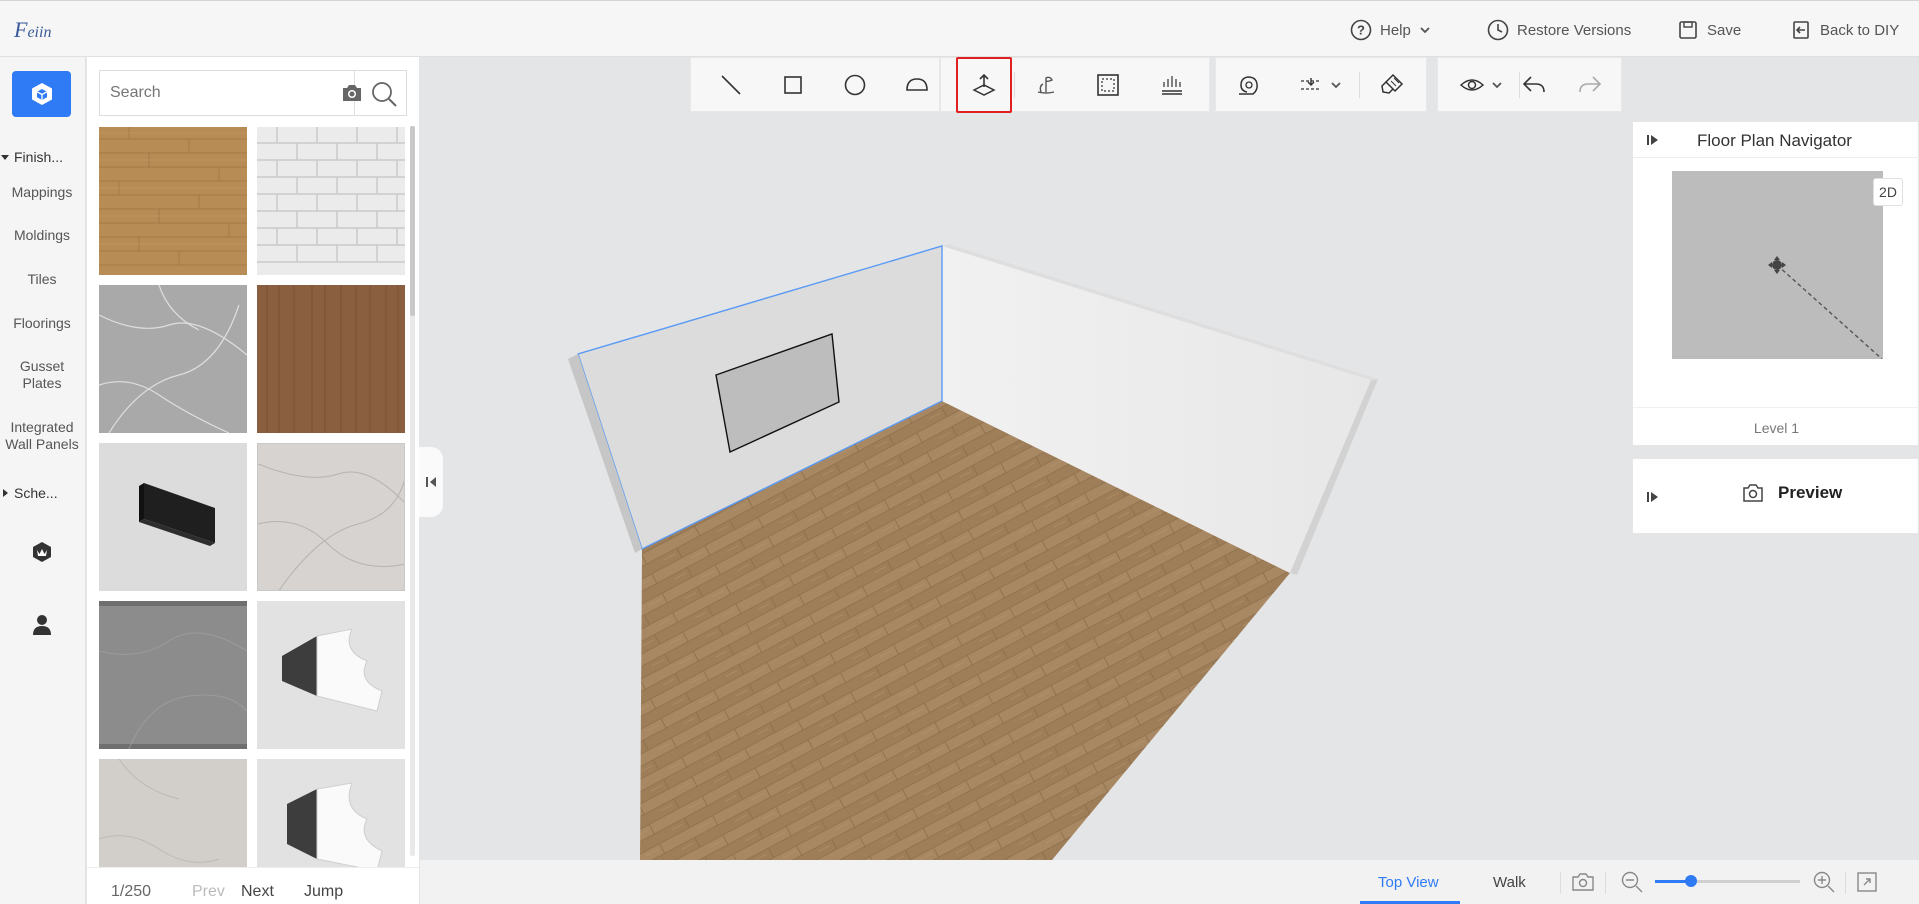  What do you see at coordinates (42, 192) in the screenshot?
I see `rail-item-mappings: Mappings` at bounding box center [42, 192].